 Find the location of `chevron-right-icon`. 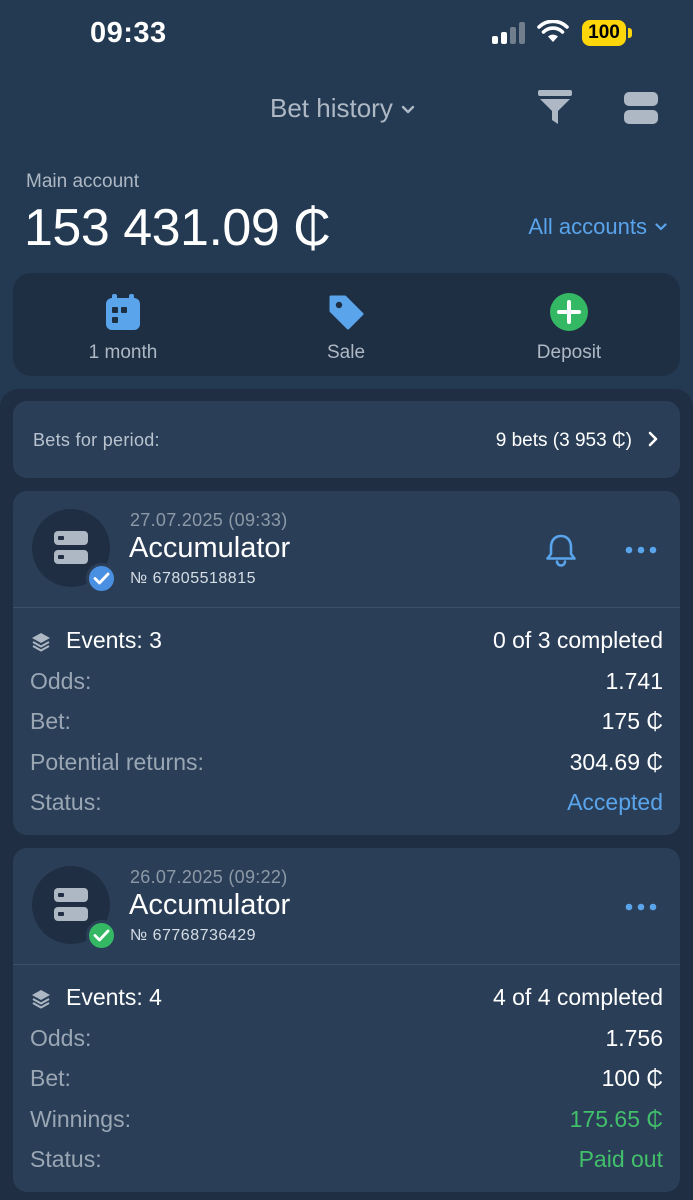

chevron-right-icon is located at coordinates (653, 439).